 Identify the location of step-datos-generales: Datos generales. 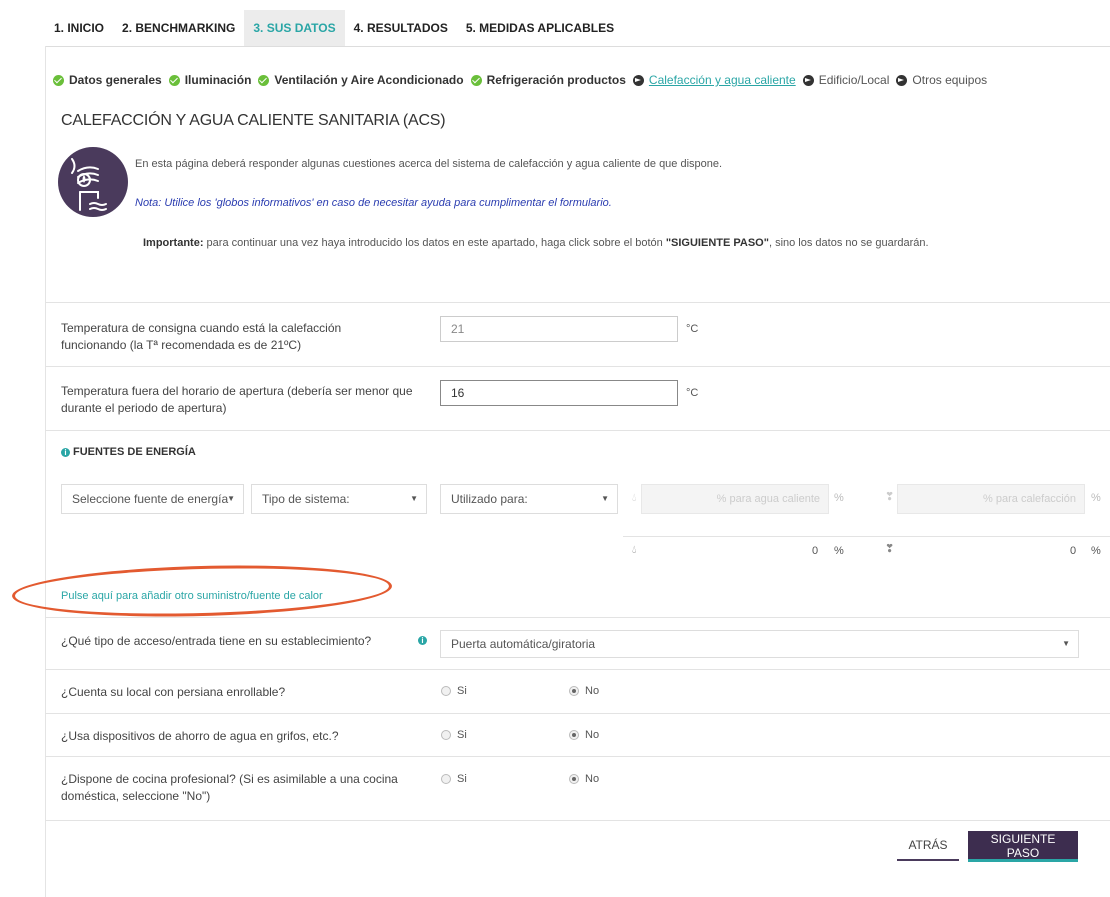
(107, 80).